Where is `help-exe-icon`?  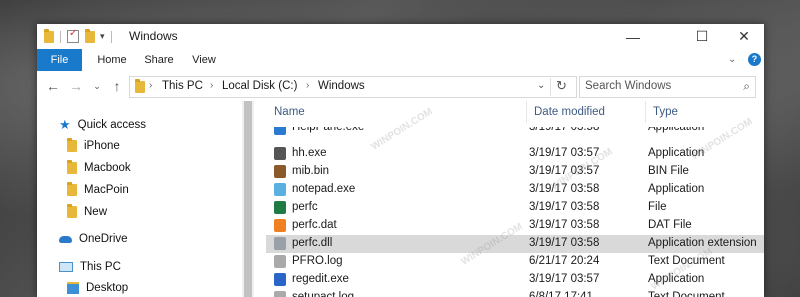 help-exe-icon is located at coordinates (280, 153).